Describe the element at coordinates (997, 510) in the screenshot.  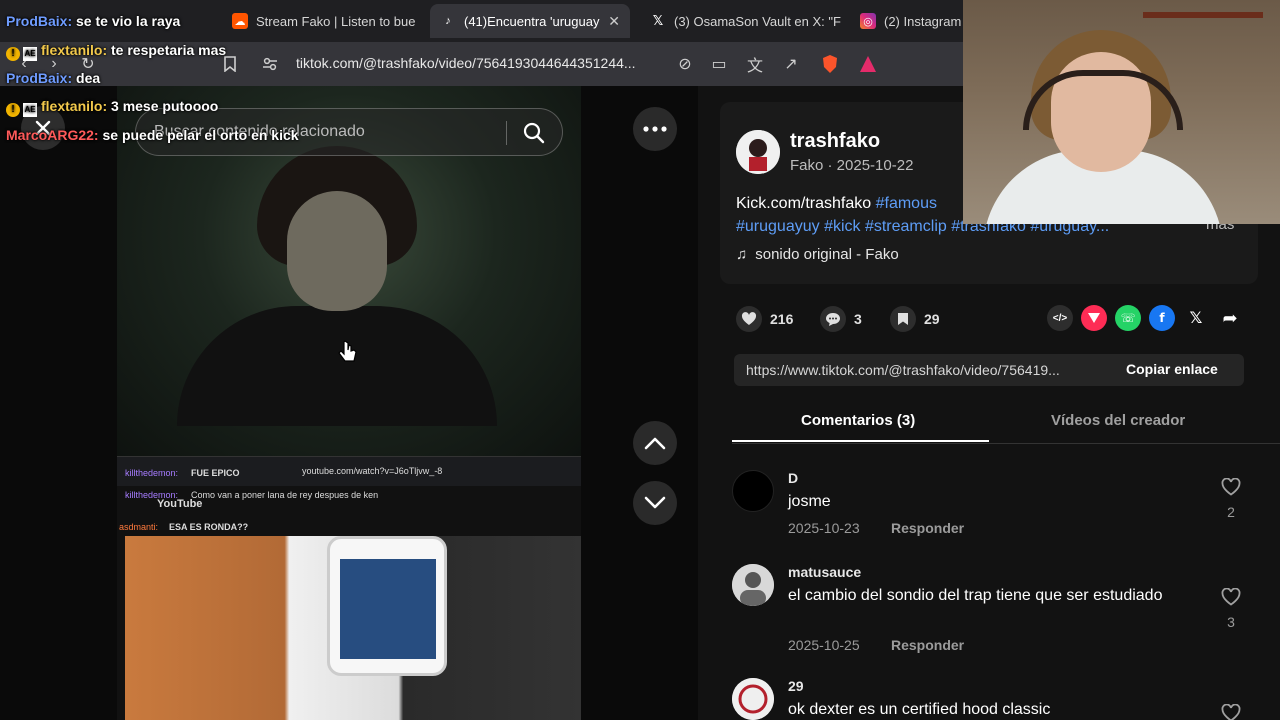
I see `comment-item: D josme 2025-10-23 Responder 2` at that location.